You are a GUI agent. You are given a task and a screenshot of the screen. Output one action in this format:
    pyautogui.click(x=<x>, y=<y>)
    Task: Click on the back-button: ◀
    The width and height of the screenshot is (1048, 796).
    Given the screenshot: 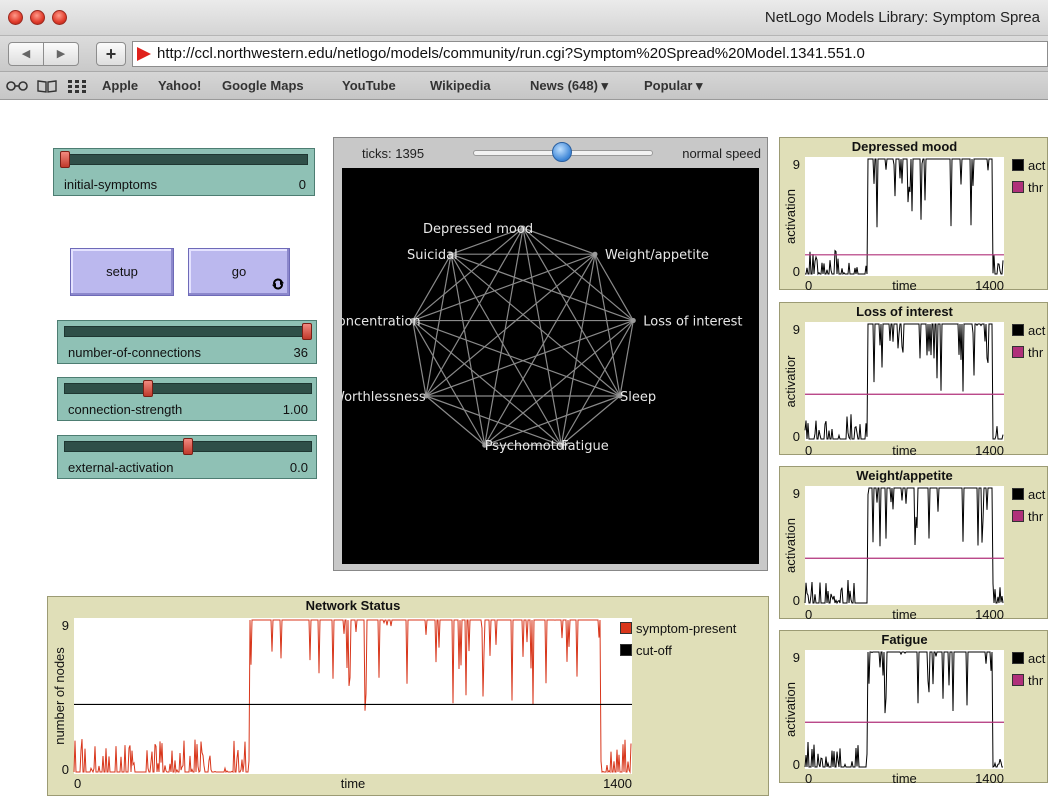 What is the action you would take?
    pyautogui.click(x=26, y=54)
    